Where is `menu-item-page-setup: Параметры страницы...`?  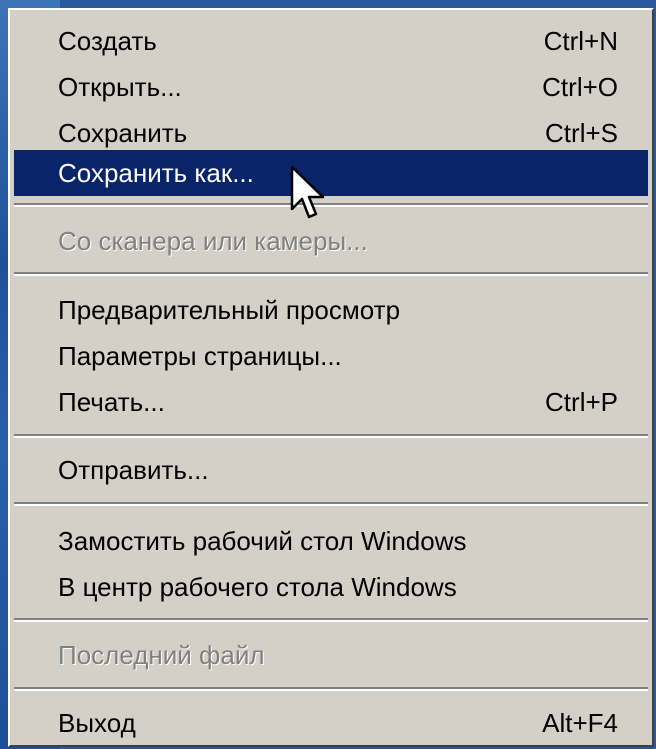 menu-item-page-setup: Параметры страницы... is located at coordinates (331, 356).